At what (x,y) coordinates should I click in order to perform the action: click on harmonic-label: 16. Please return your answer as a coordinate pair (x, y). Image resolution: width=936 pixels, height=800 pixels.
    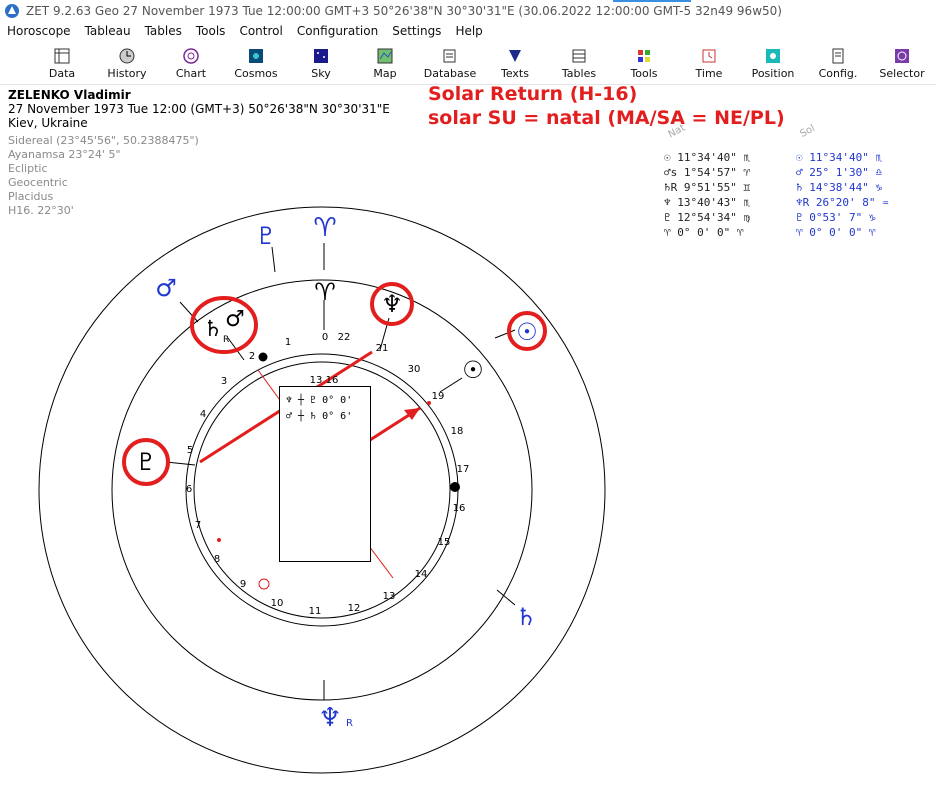
    Looking at the image, I should click on (459, 508).